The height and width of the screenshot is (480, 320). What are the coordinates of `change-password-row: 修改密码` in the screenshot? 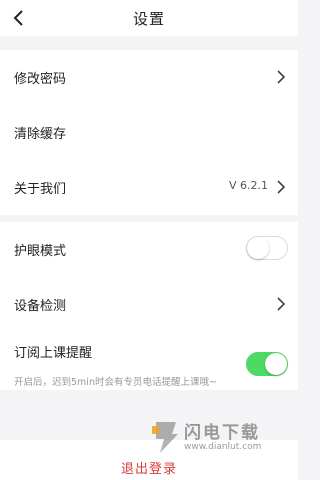 It's located at (149, 77).